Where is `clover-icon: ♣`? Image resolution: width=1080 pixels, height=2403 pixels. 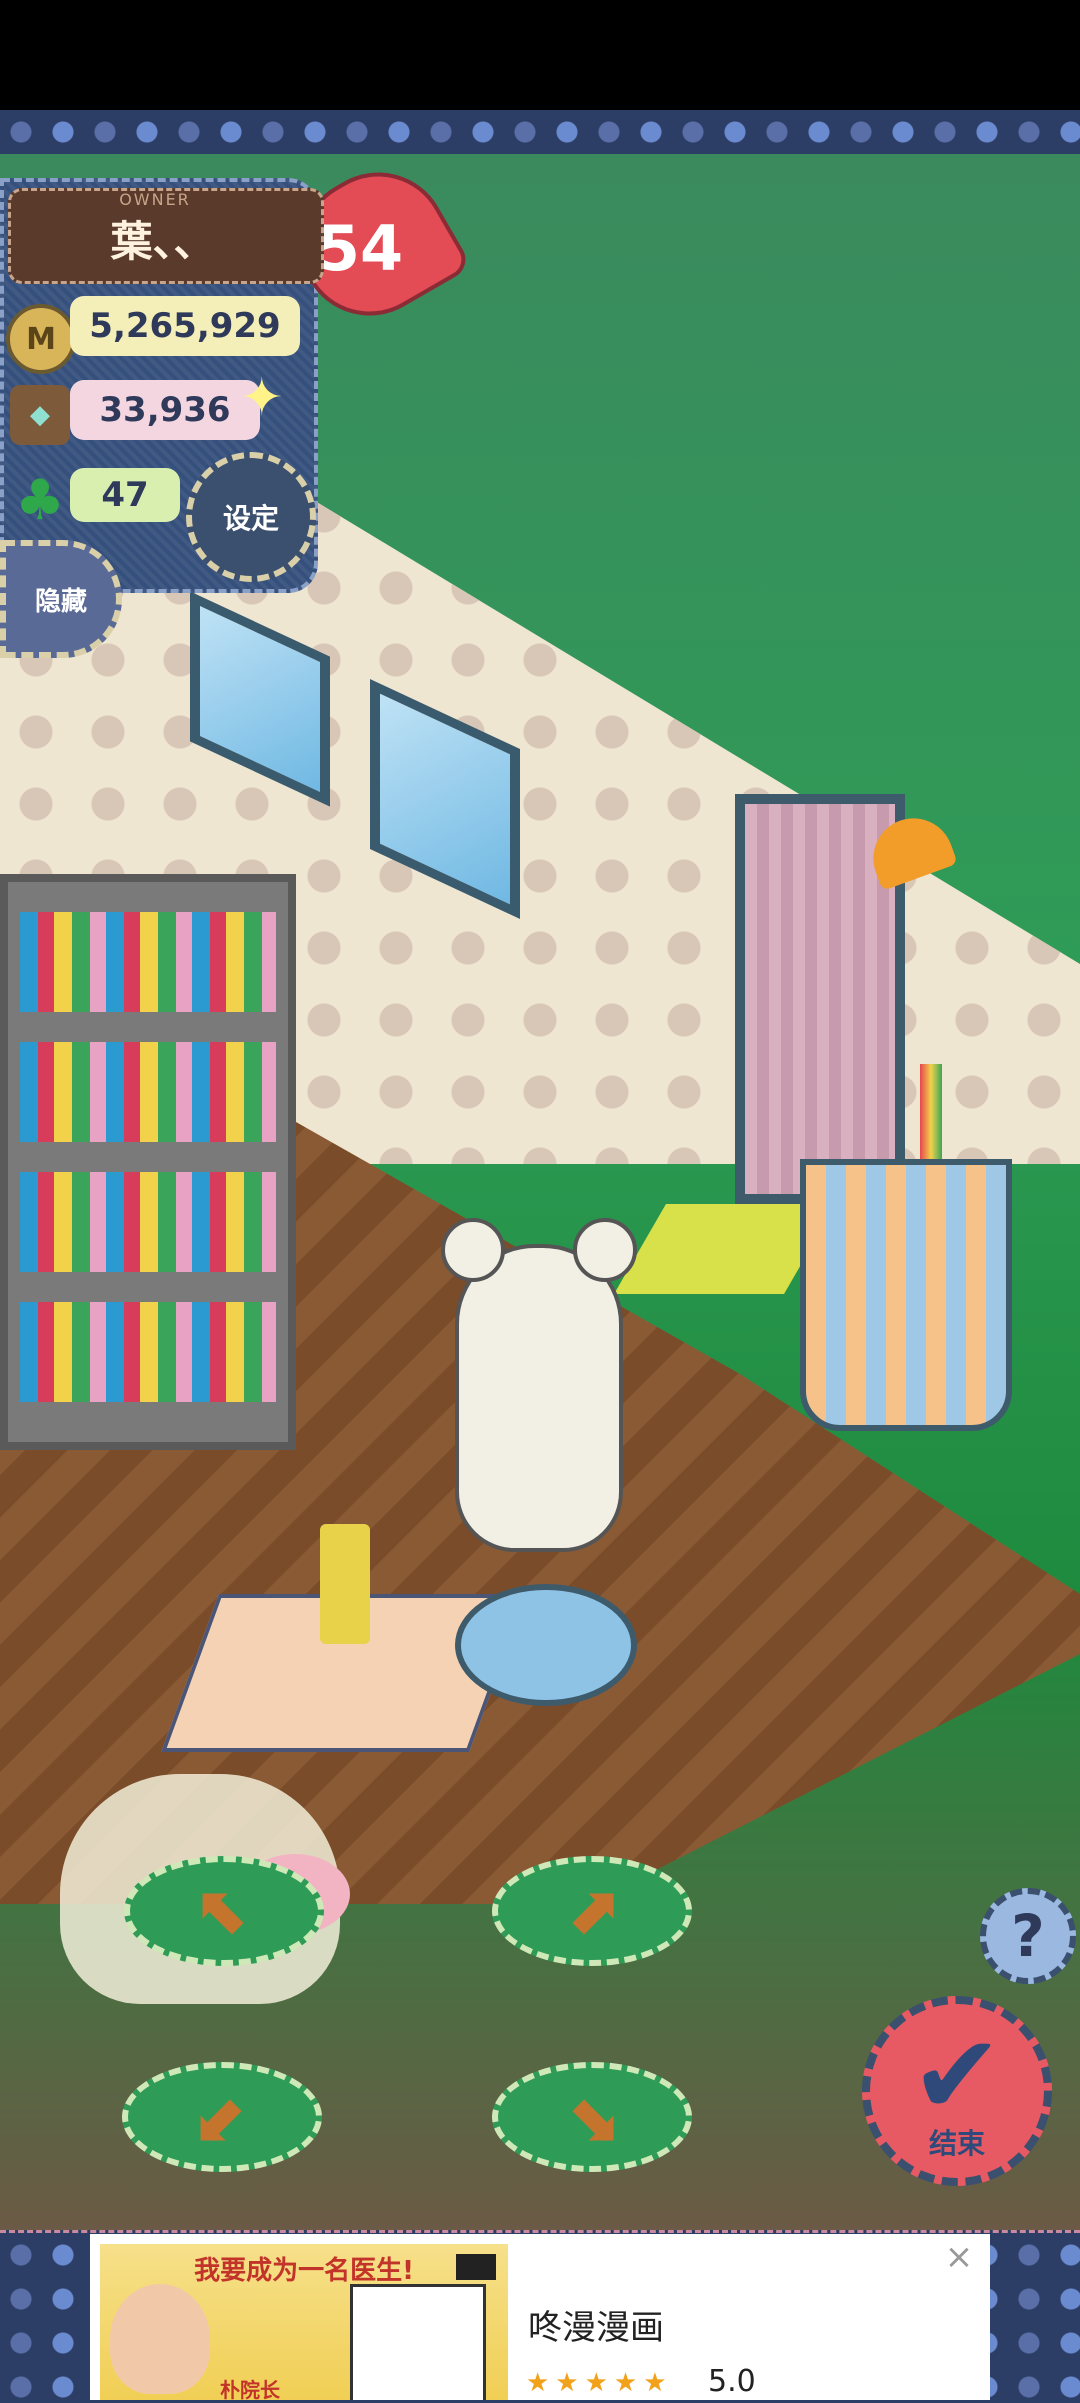 clover-icon: ♣ is located at coordinates (40, 500).